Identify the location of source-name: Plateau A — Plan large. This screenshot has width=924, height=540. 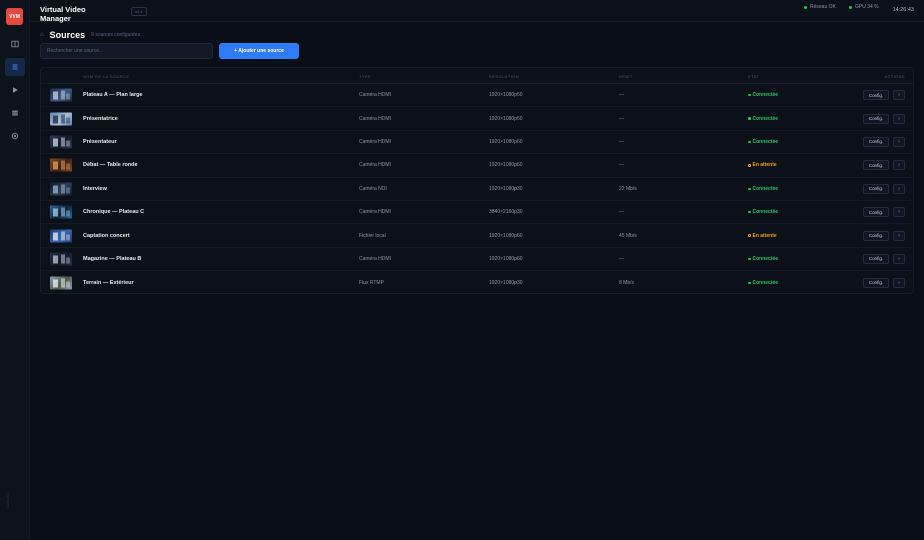
(113, 95).